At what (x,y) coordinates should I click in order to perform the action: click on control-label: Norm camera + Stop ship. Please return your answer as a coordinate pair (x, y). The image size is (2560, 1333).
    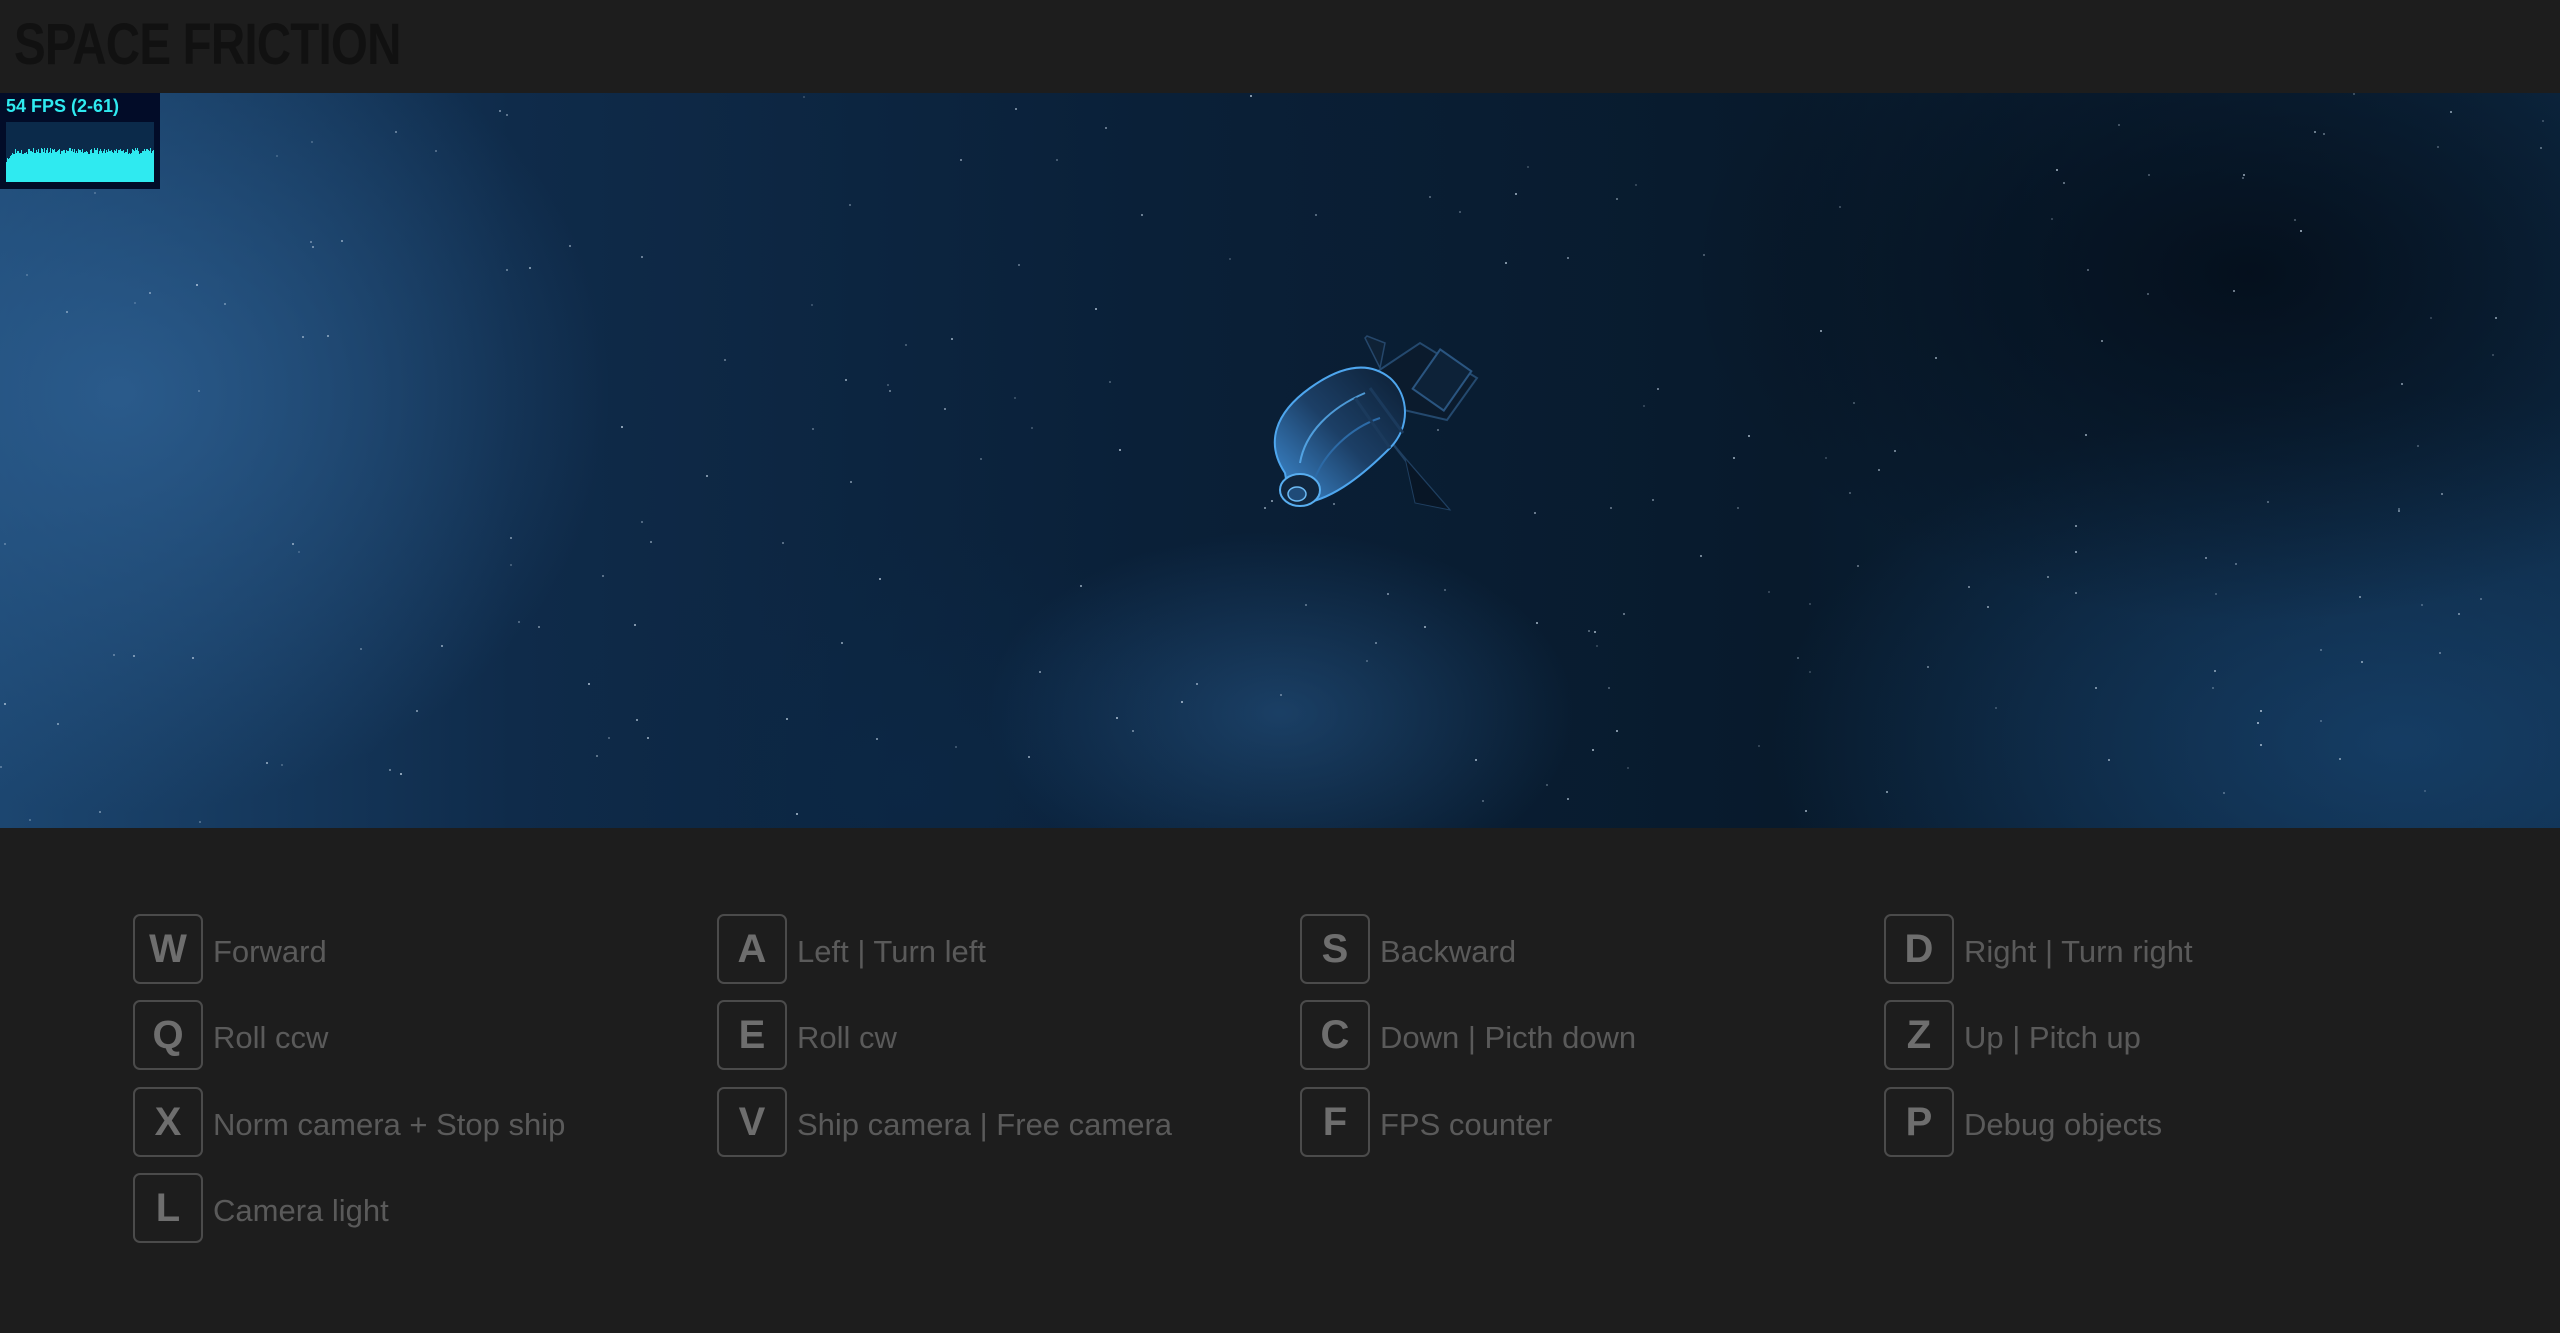
    Looking at the image, I should click on (389, 1124).